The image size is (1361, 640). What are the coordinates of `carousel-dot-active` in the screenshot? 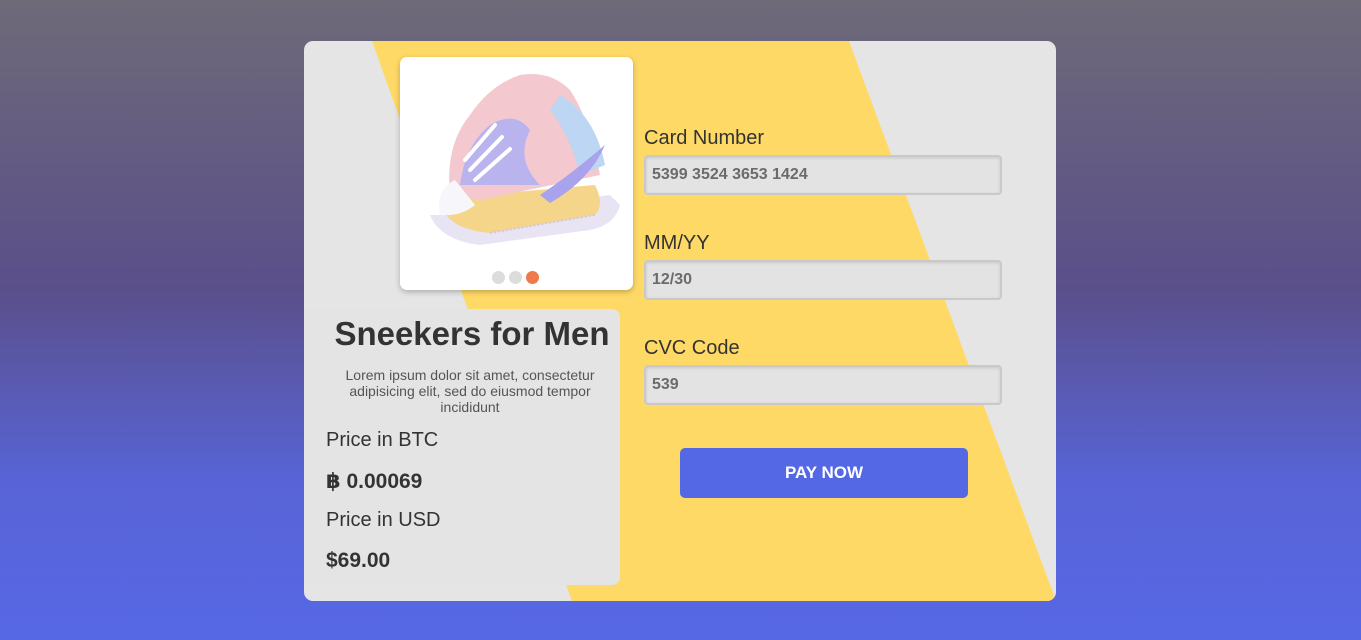 It's located at (532, 277).